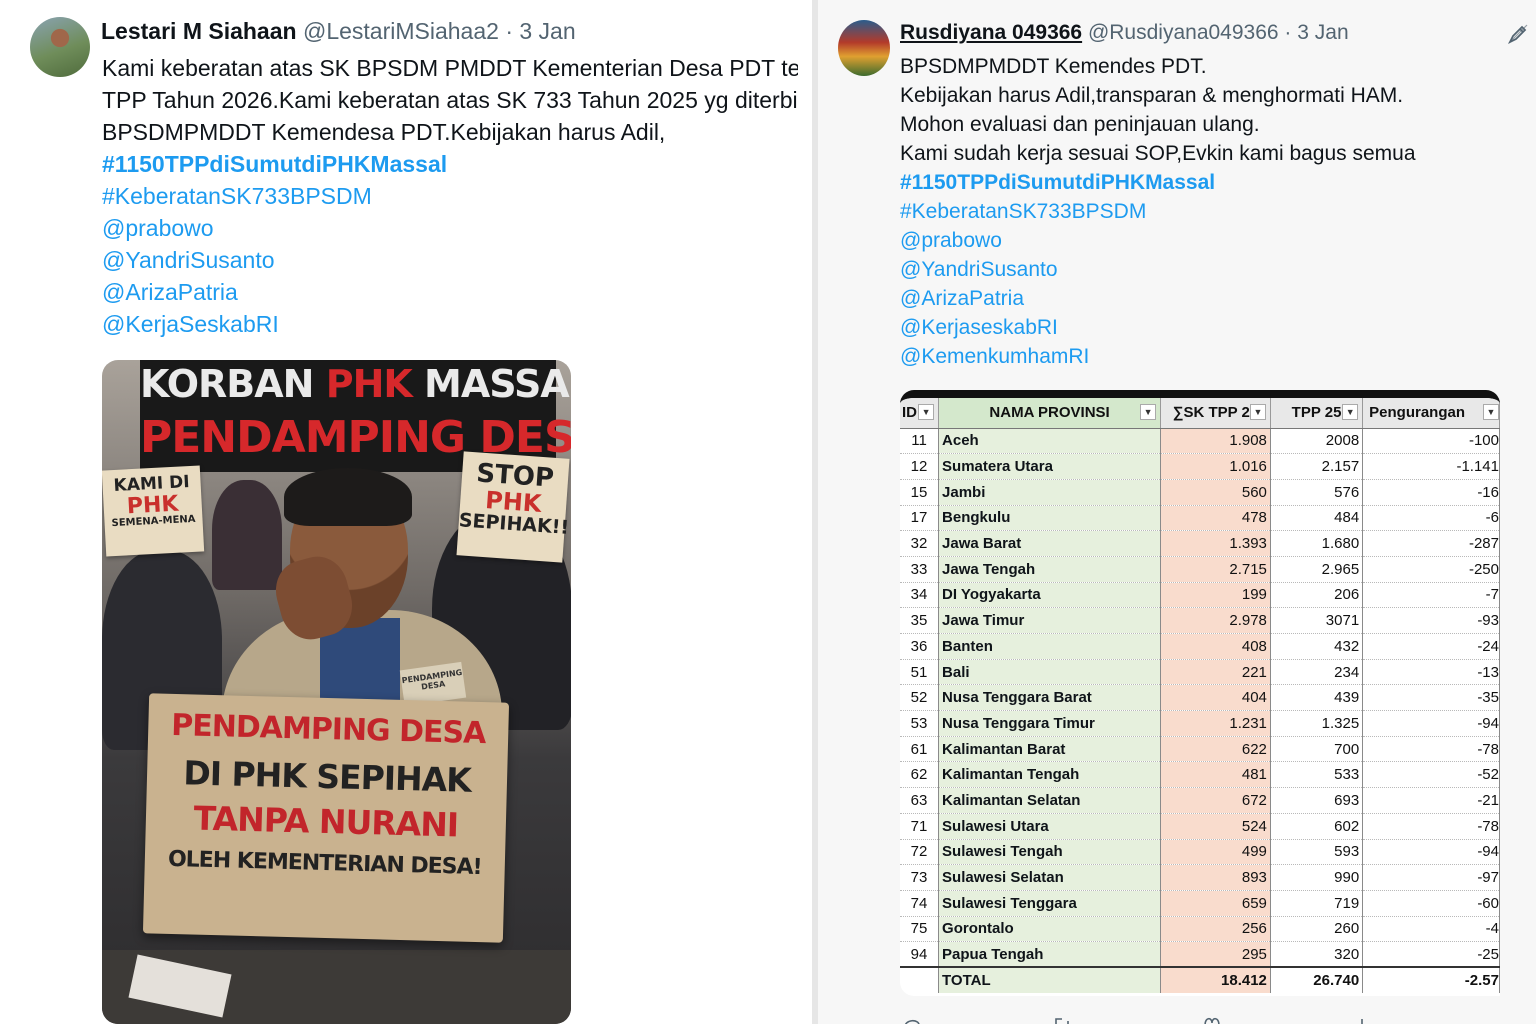  What do you see at coordinates (1215, 466) in the screenshot?
I see `table-cell: 1.016` at bounding box center [1215, 466].